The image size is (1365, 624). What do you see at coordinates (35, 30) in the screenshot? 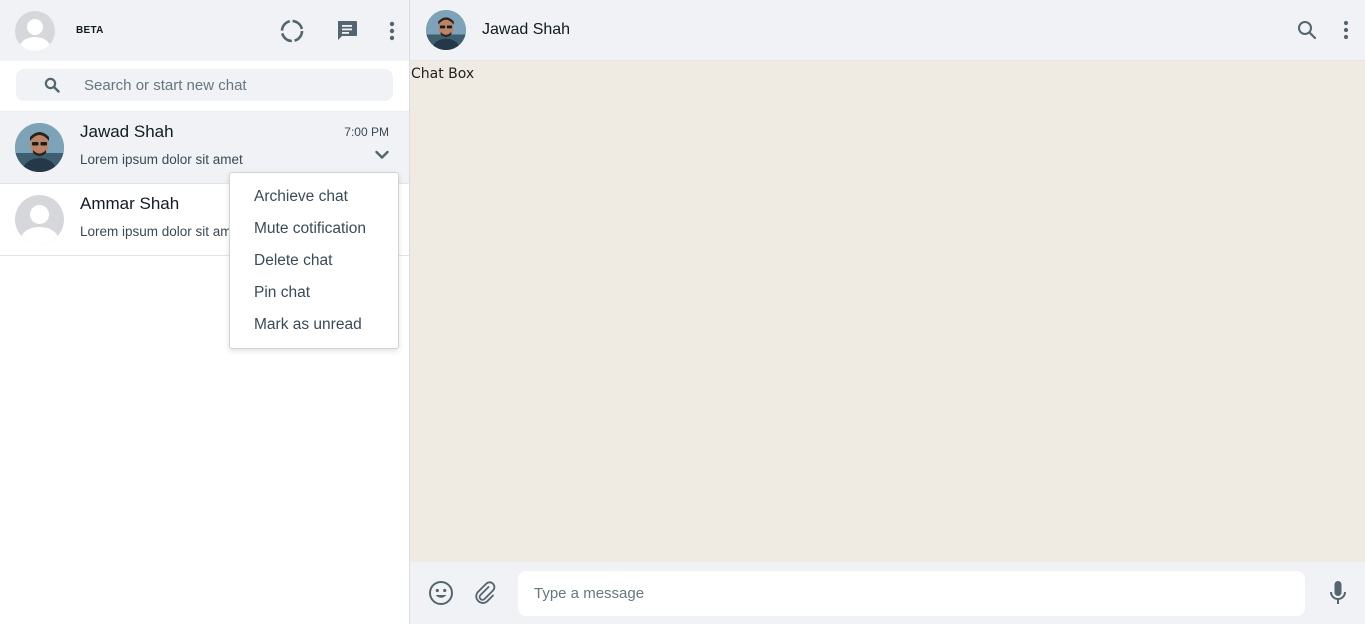
I see `user-avatar` at bounding box center [35, 30].